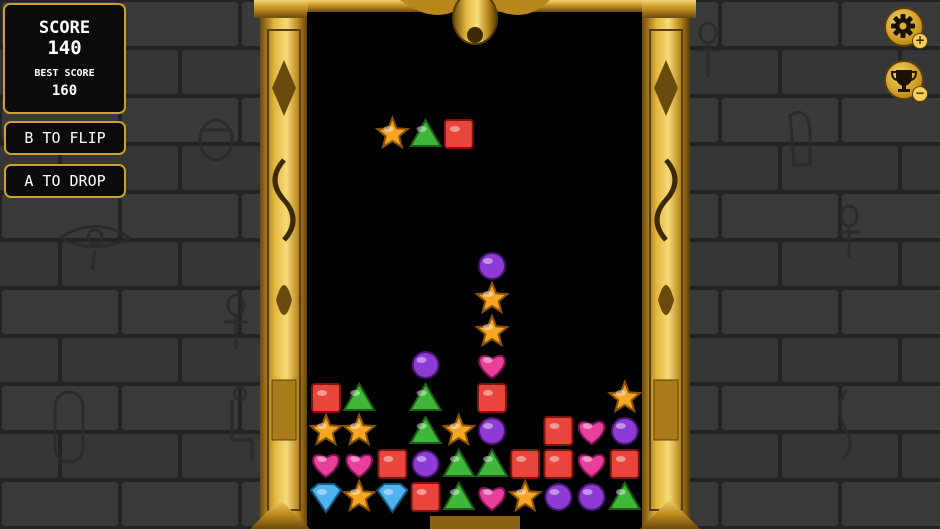 Image resolution: width=940 pixels, height=529 pixels. I want to click on score-label: SCORE, so click(64, 28).